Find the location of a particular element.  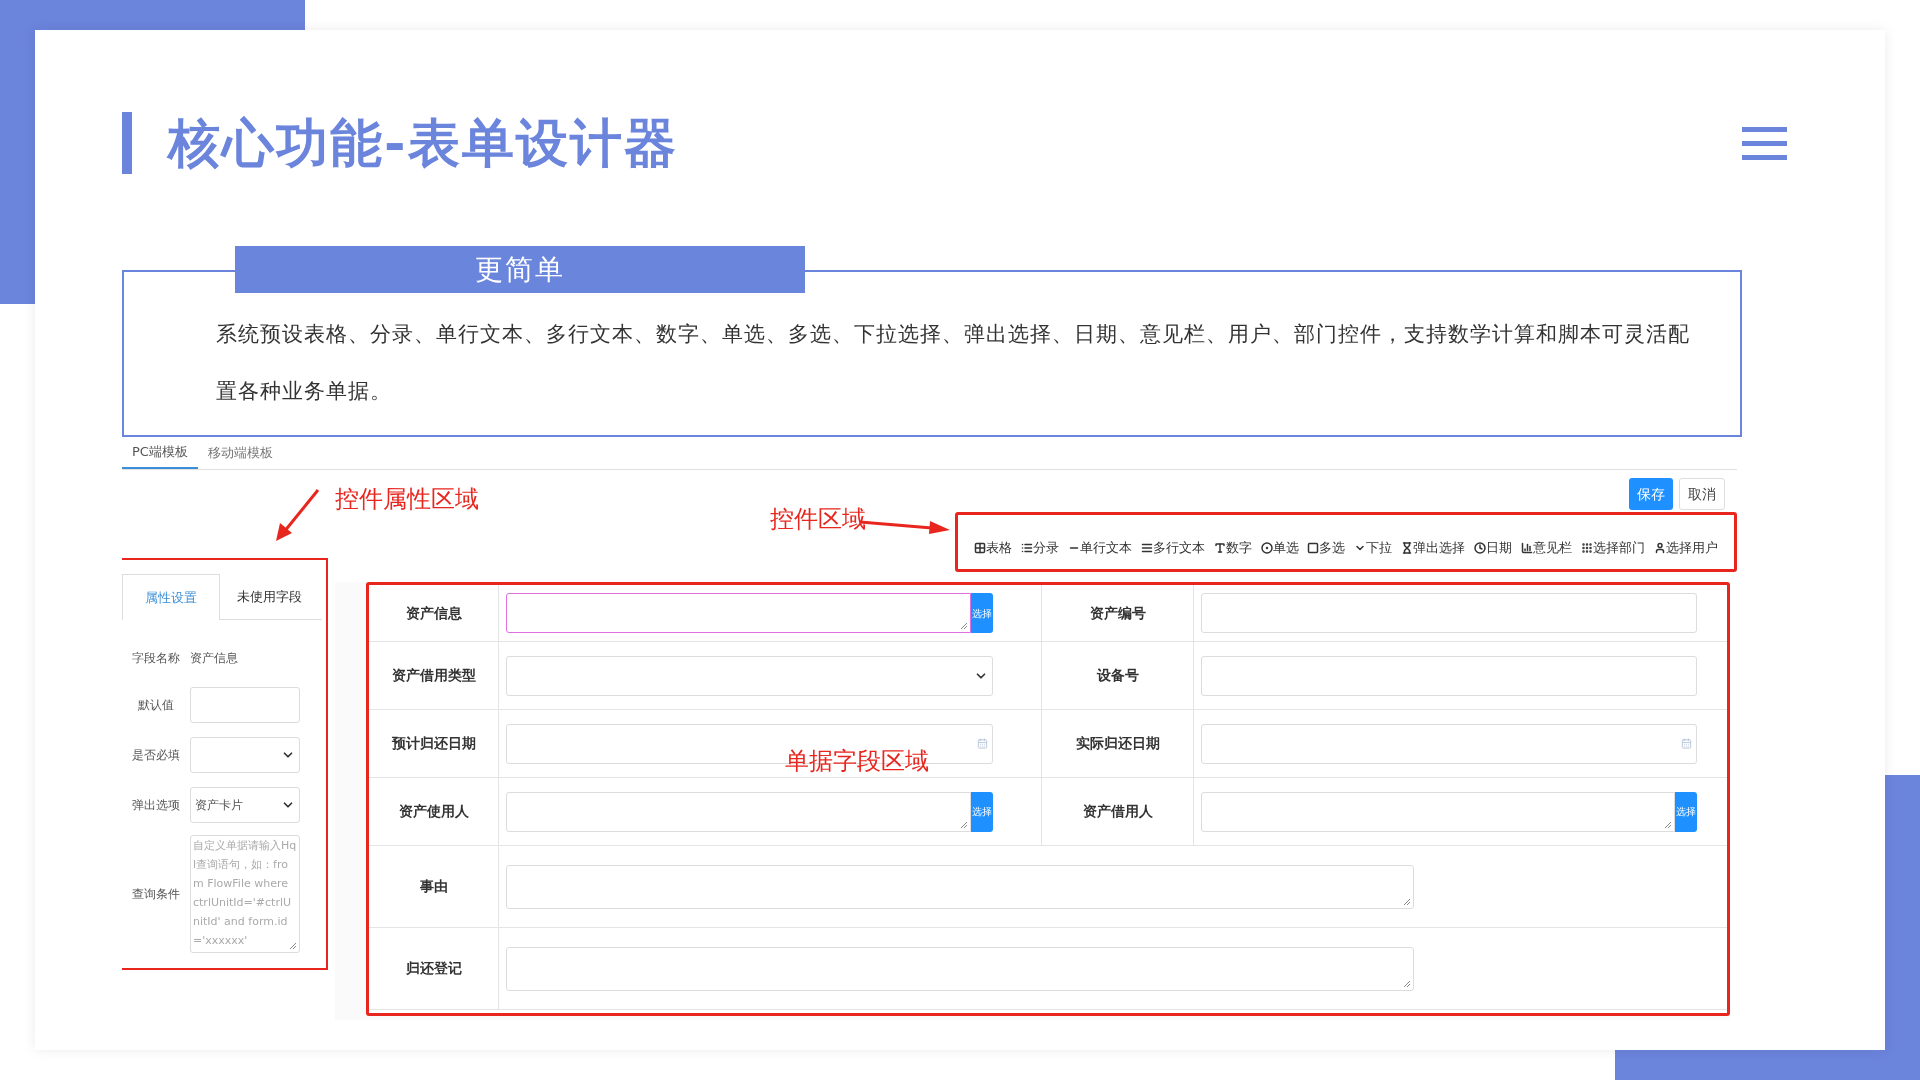

list-icon is located at coordinates (1026, 548).